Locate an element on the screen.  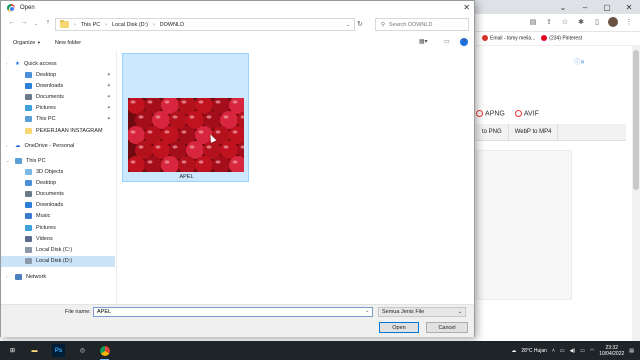
photoshop-icon: Ps is located at coordinates (58, 350).